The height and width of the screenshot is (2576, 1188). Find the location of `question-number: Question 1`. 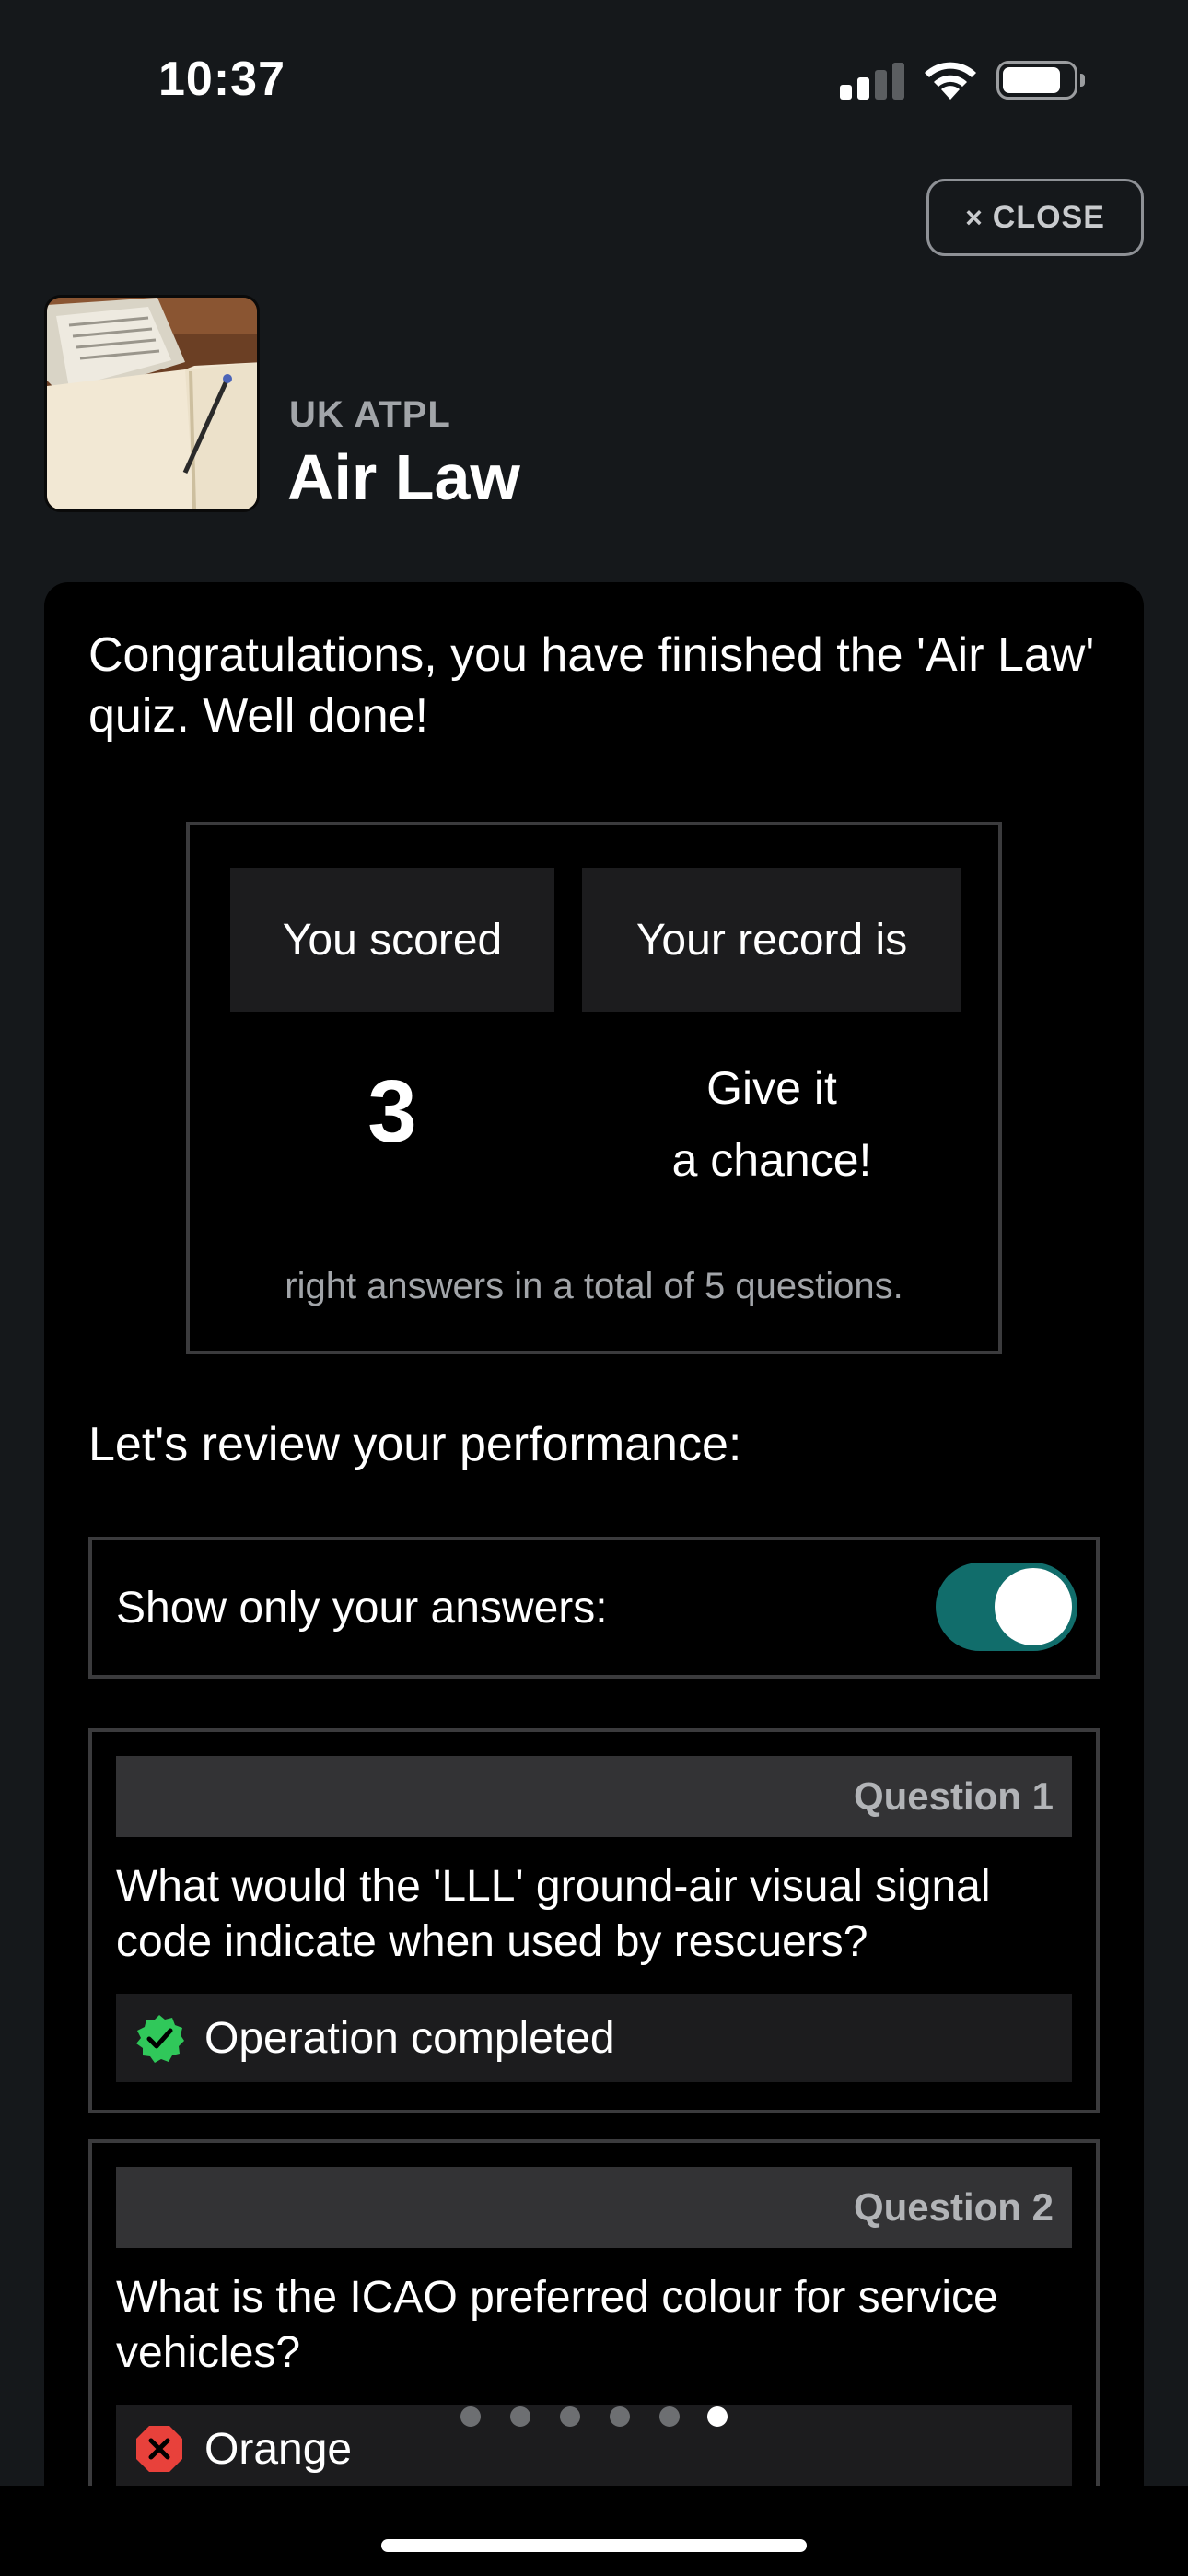

question-number: Question 1 is located at coordinates (594, 1796).